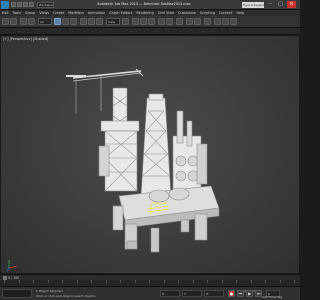 This screenshot has height=300, width=320. What do you see at coordinates (192, 293) in the screenshot?
I see `y-coordinate-field: Y:` at bounding box center [192, 293].